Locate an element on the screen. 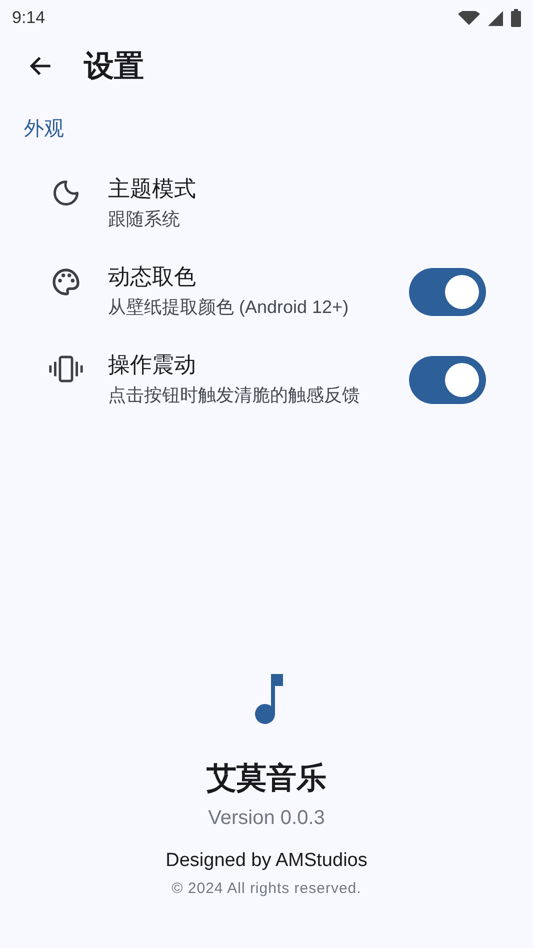 The image size is (533, 948). setting-description: 跟随系统 is located at coordinates (144, 219).